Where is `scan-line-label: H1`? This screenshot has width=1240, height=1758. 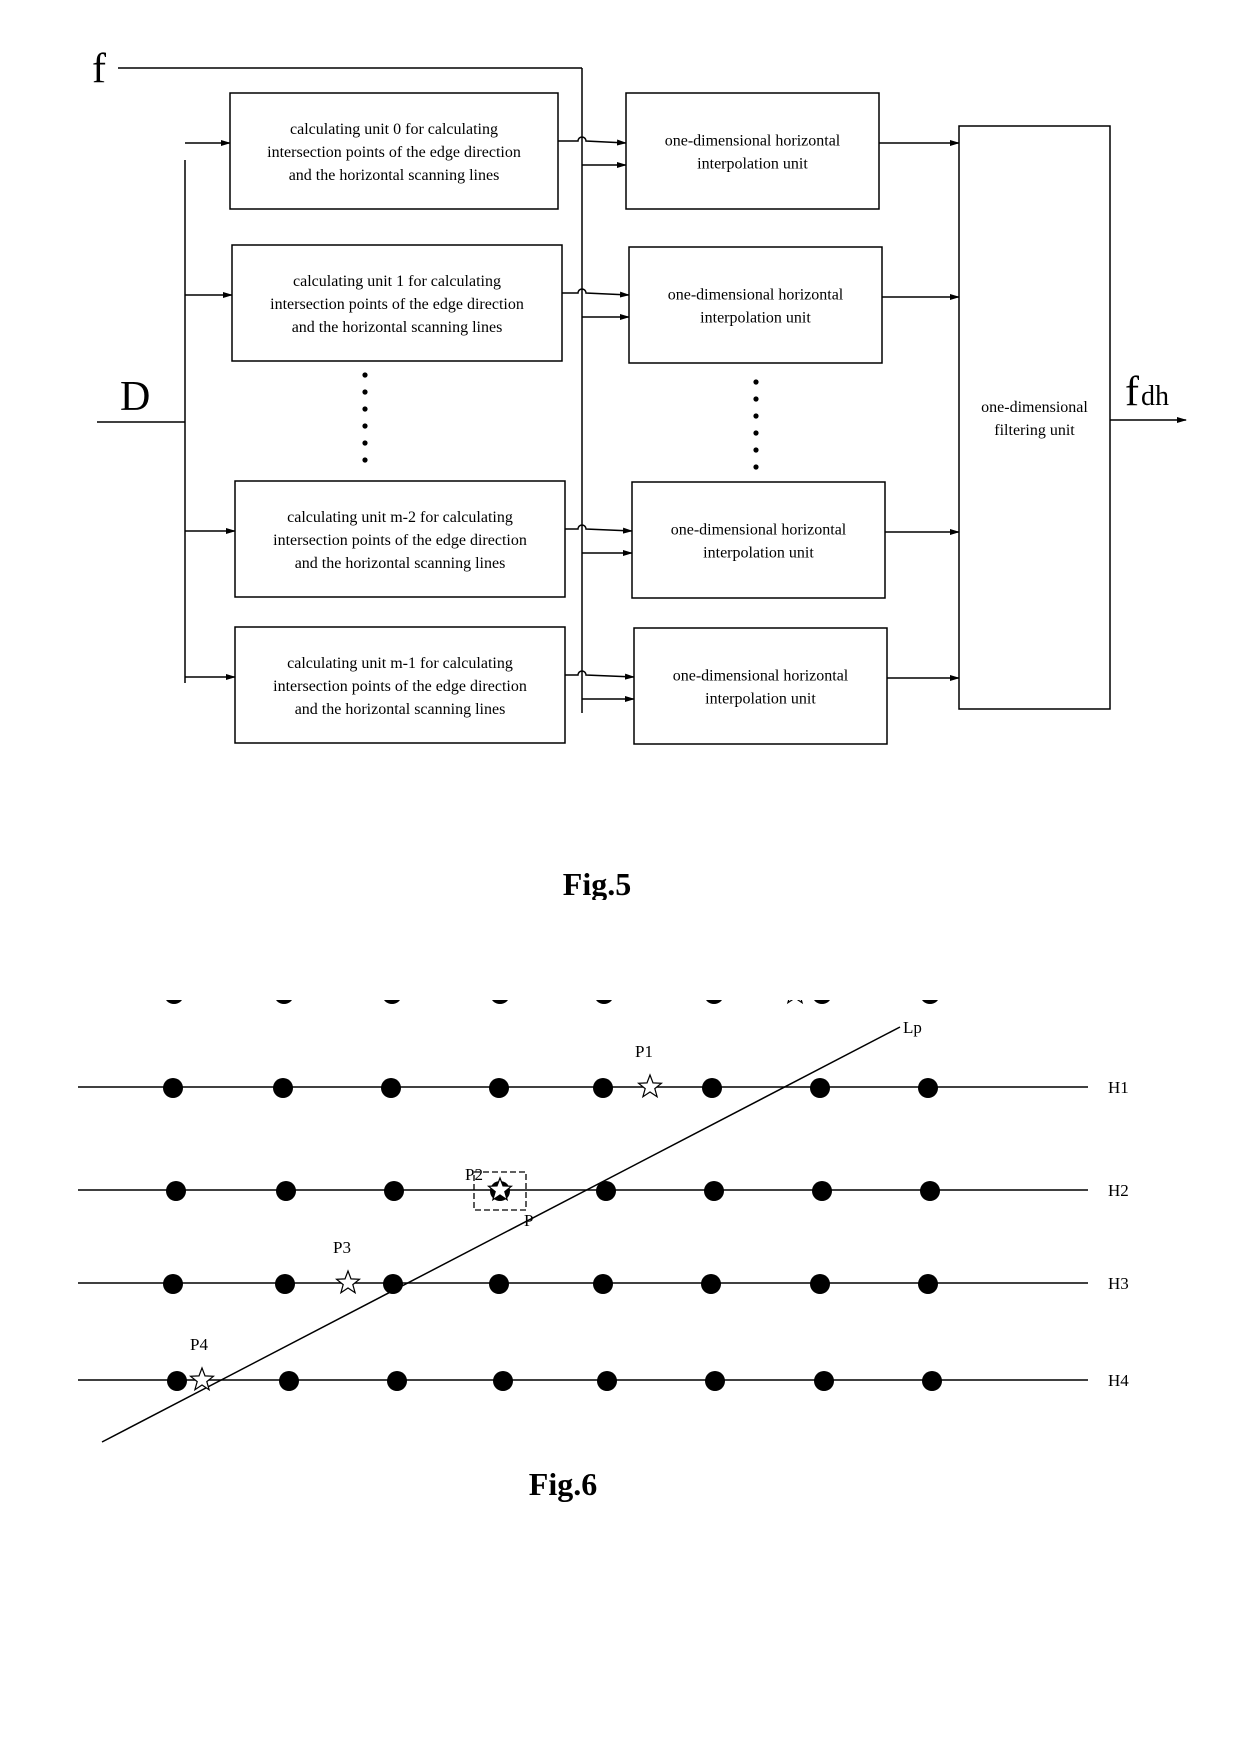 scan-line-label: H1 is located at coordinates (1118, 1087).